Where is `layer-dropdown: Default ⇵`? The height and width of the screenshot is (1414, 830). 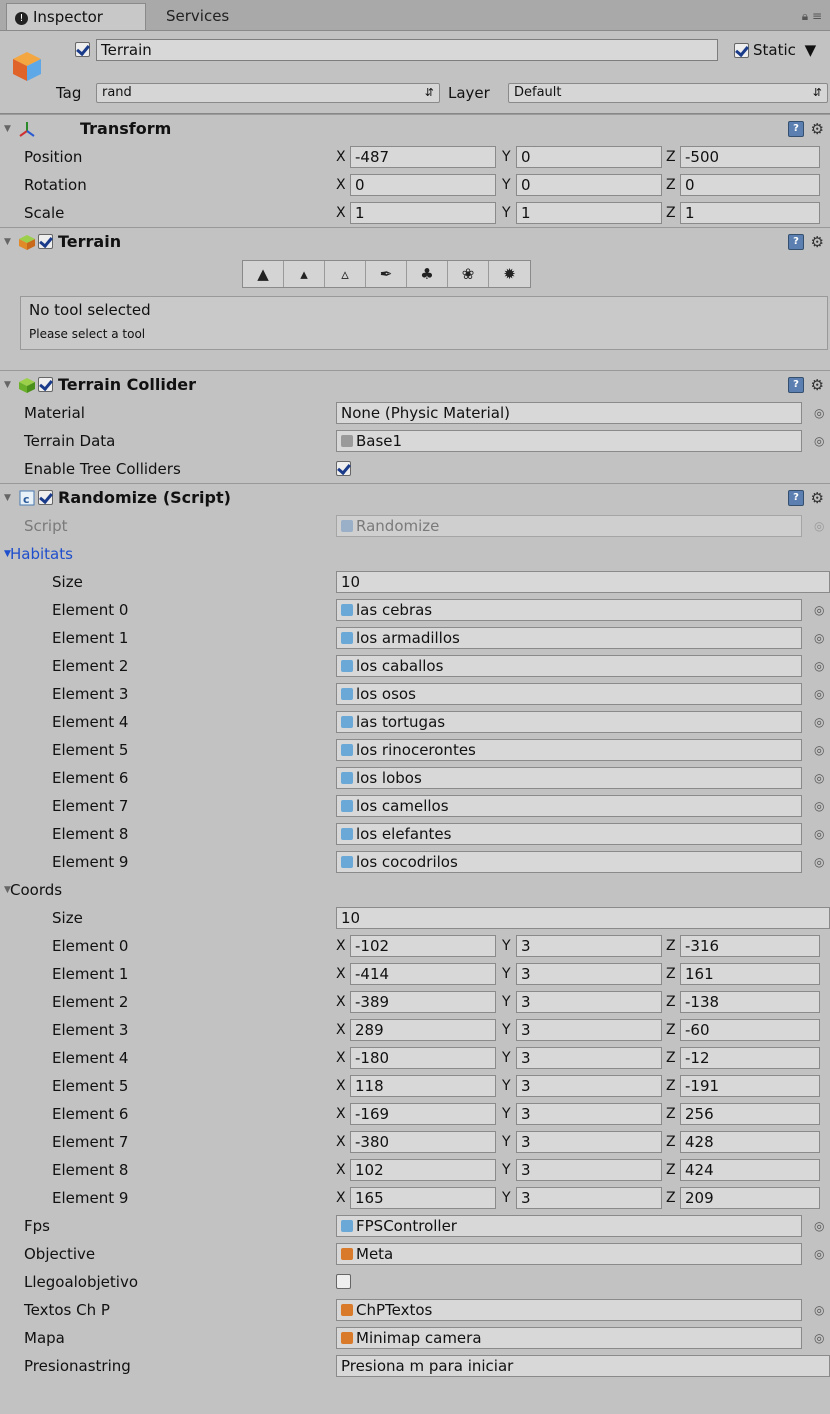 layer-dropdown: Default ⇵ is located at coordinates (668, 93).